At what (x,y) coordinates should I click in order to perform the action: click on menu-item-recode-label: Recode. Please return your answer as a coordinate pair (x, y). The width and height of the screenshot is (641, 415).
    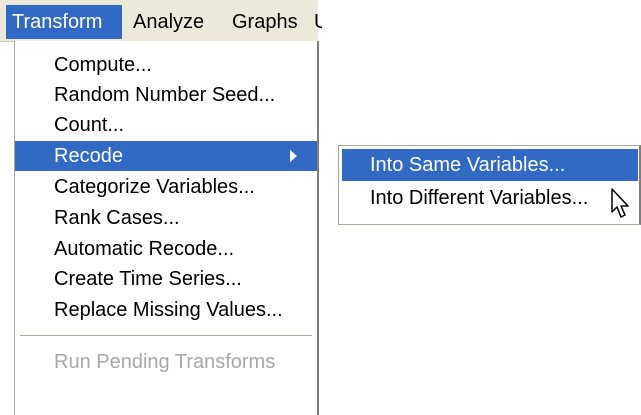
    Looking at the image, I should click on (88, 156).